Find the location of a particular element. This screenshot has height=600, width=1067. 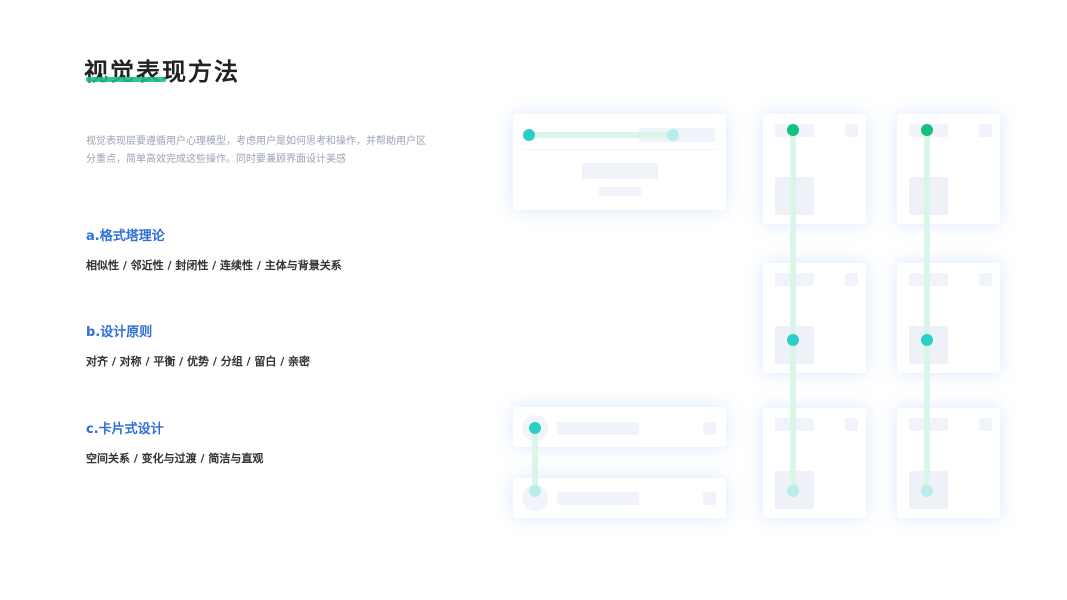

divider is located at coordinates (619, 149).